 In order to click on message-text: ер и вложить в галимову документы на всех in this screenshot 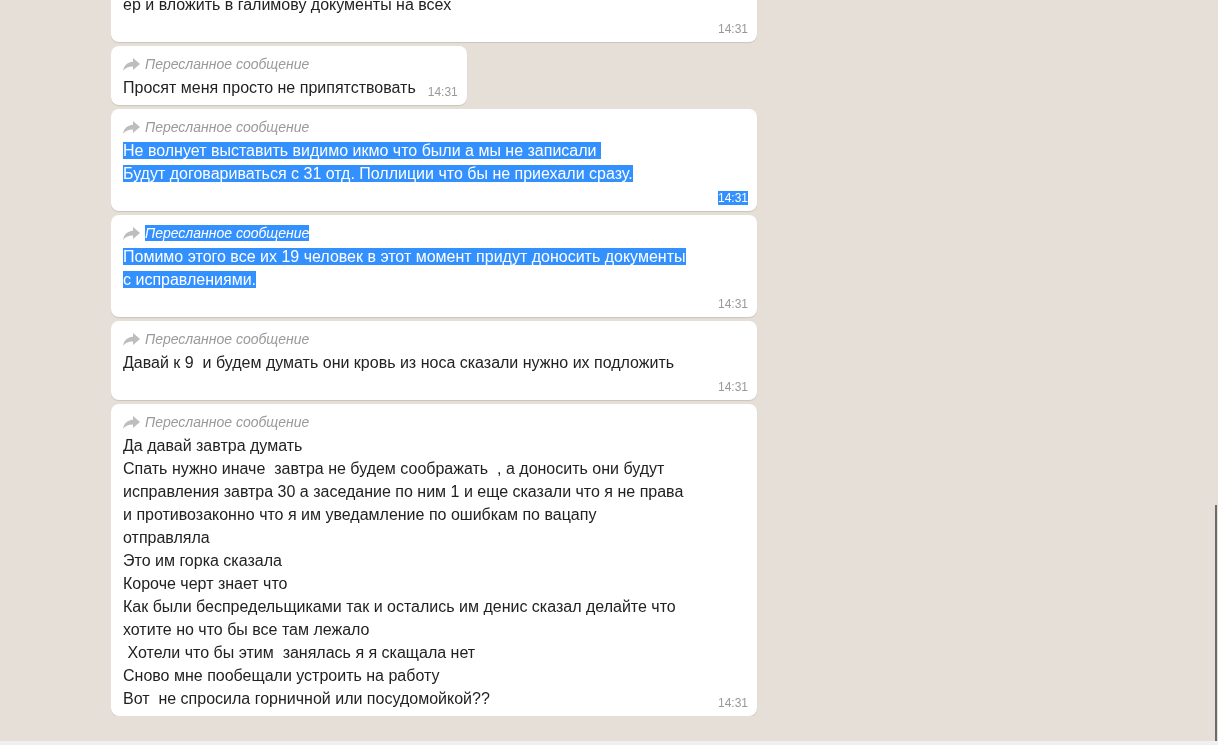, I will do `click(288, 7)`.